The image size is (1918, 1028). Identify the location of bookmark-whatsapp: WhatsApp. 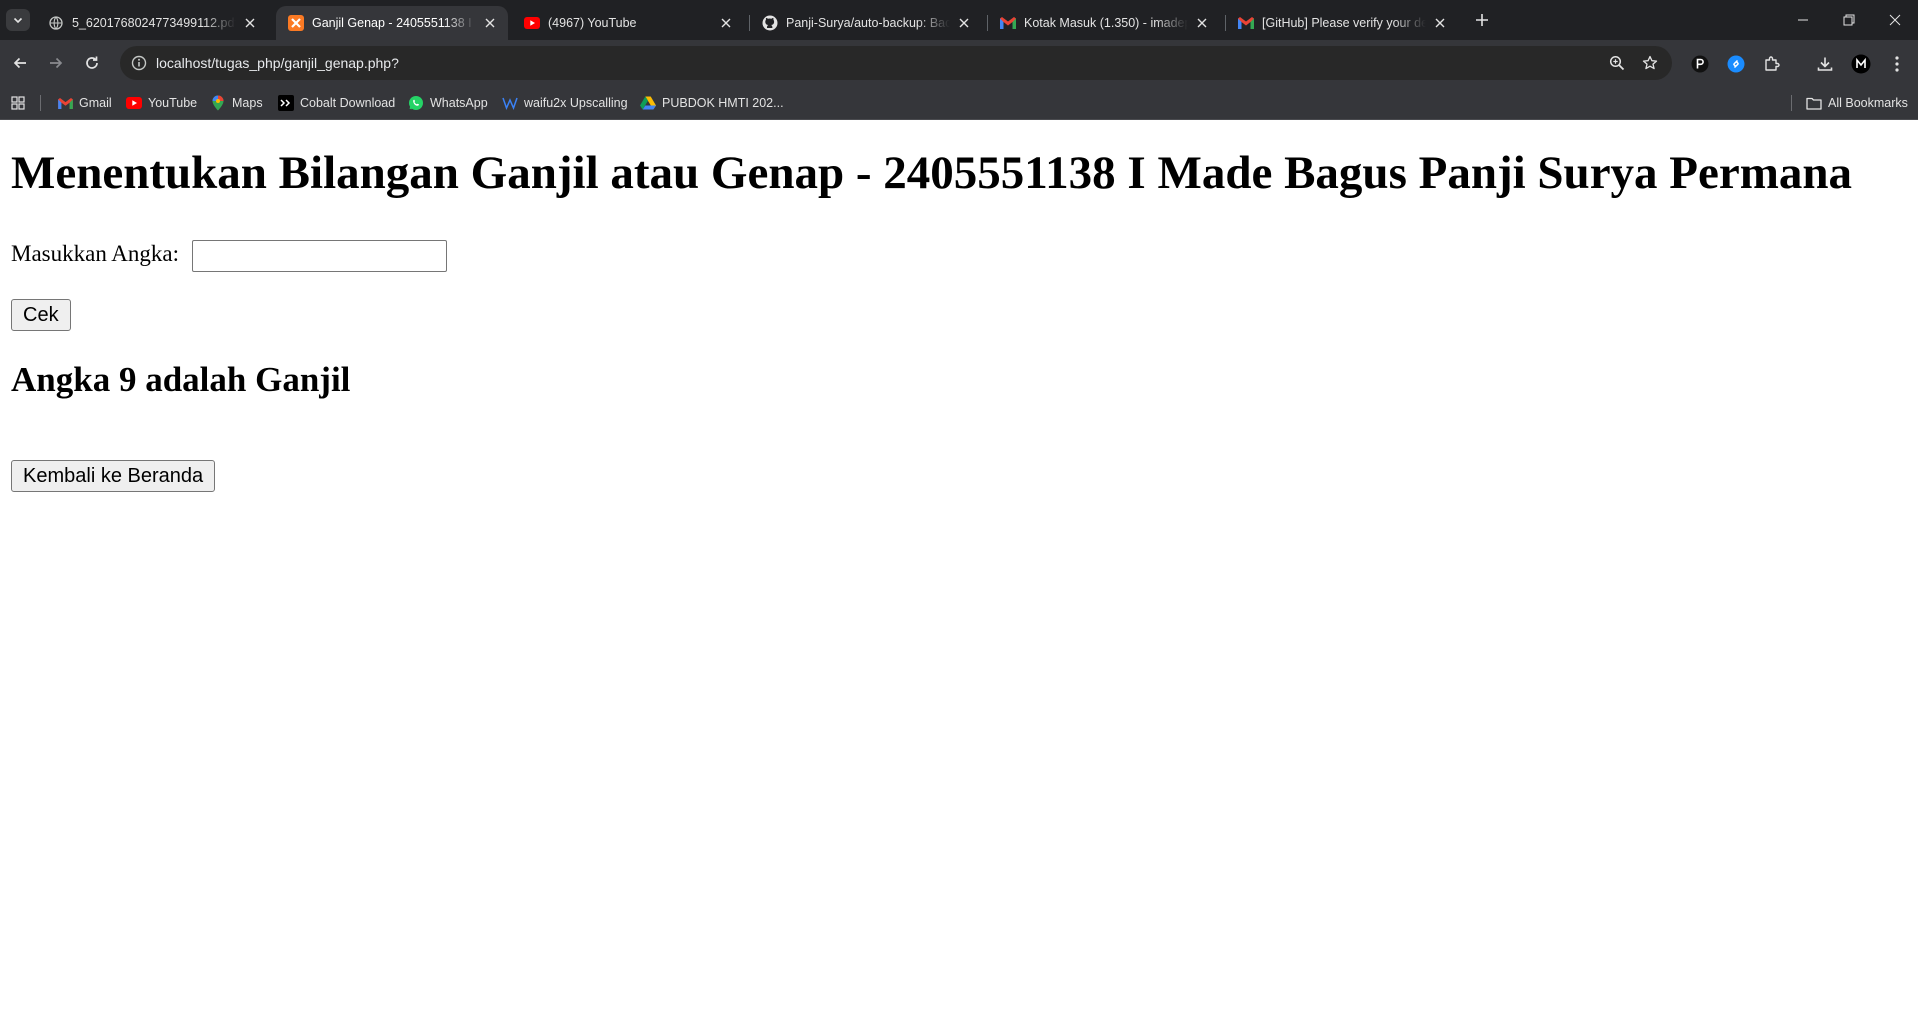
(448, 103).